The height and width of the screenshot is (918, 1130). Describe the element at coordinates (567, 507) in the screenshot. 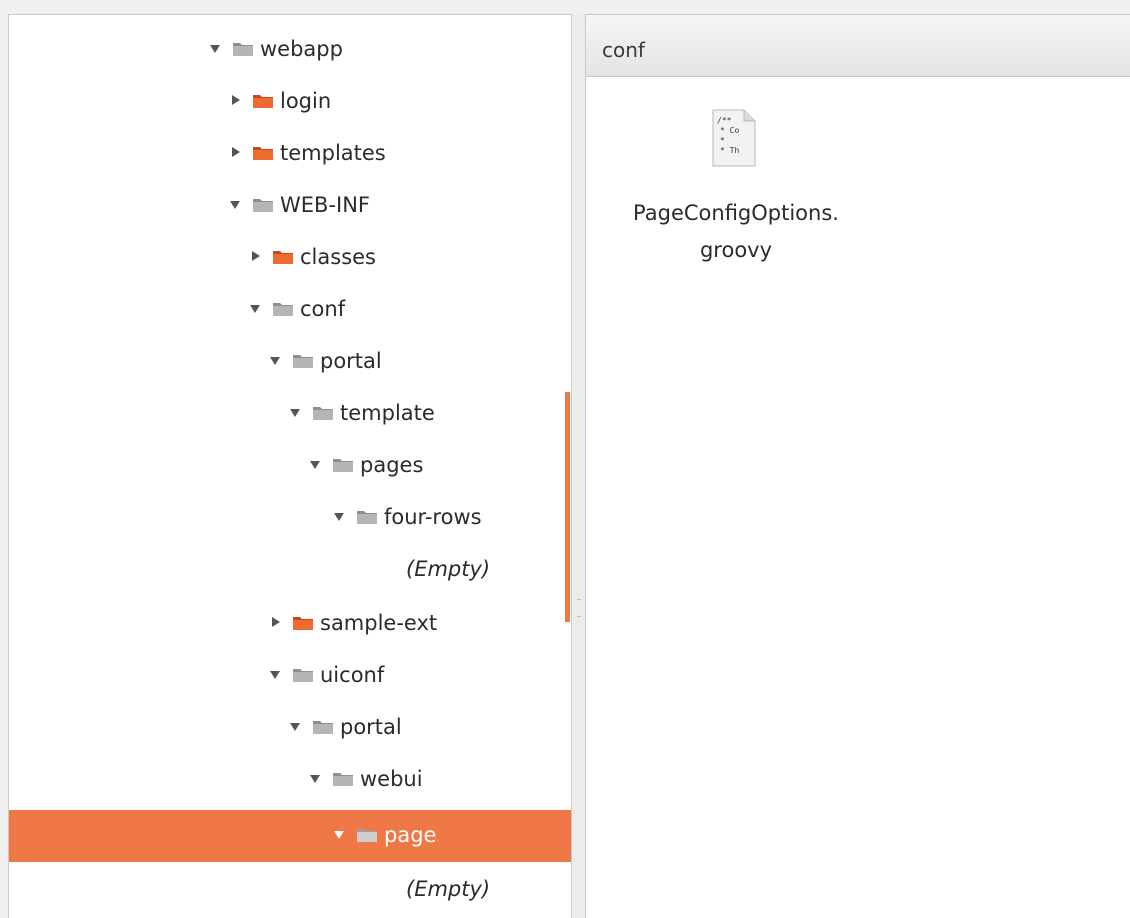

I see `tree-scrollbar` at that location.